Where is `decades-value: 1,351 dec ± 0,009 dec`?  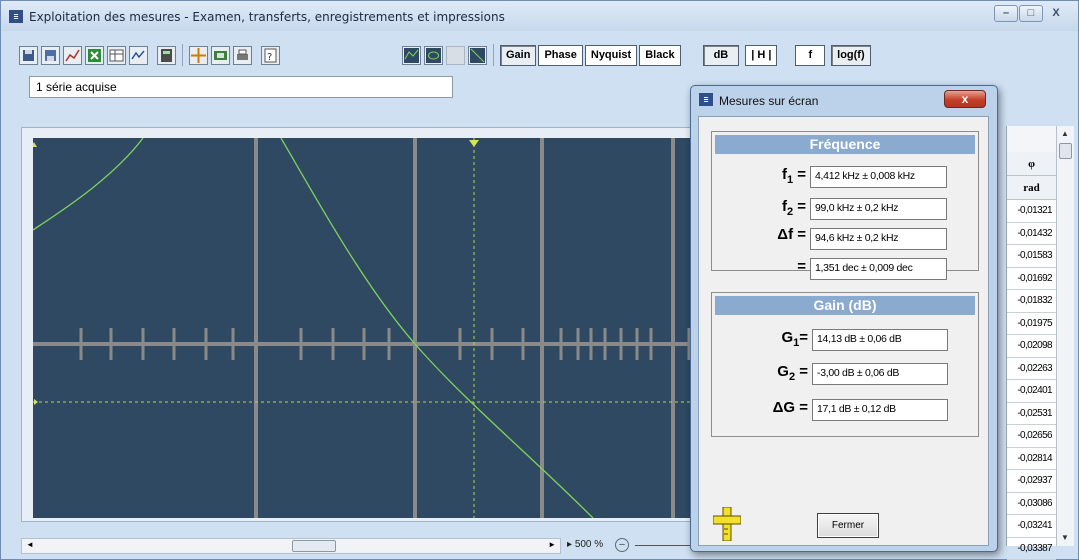 decades-value: 1,351 dec ± 0,009 dec is located at coordinates (878, 269).